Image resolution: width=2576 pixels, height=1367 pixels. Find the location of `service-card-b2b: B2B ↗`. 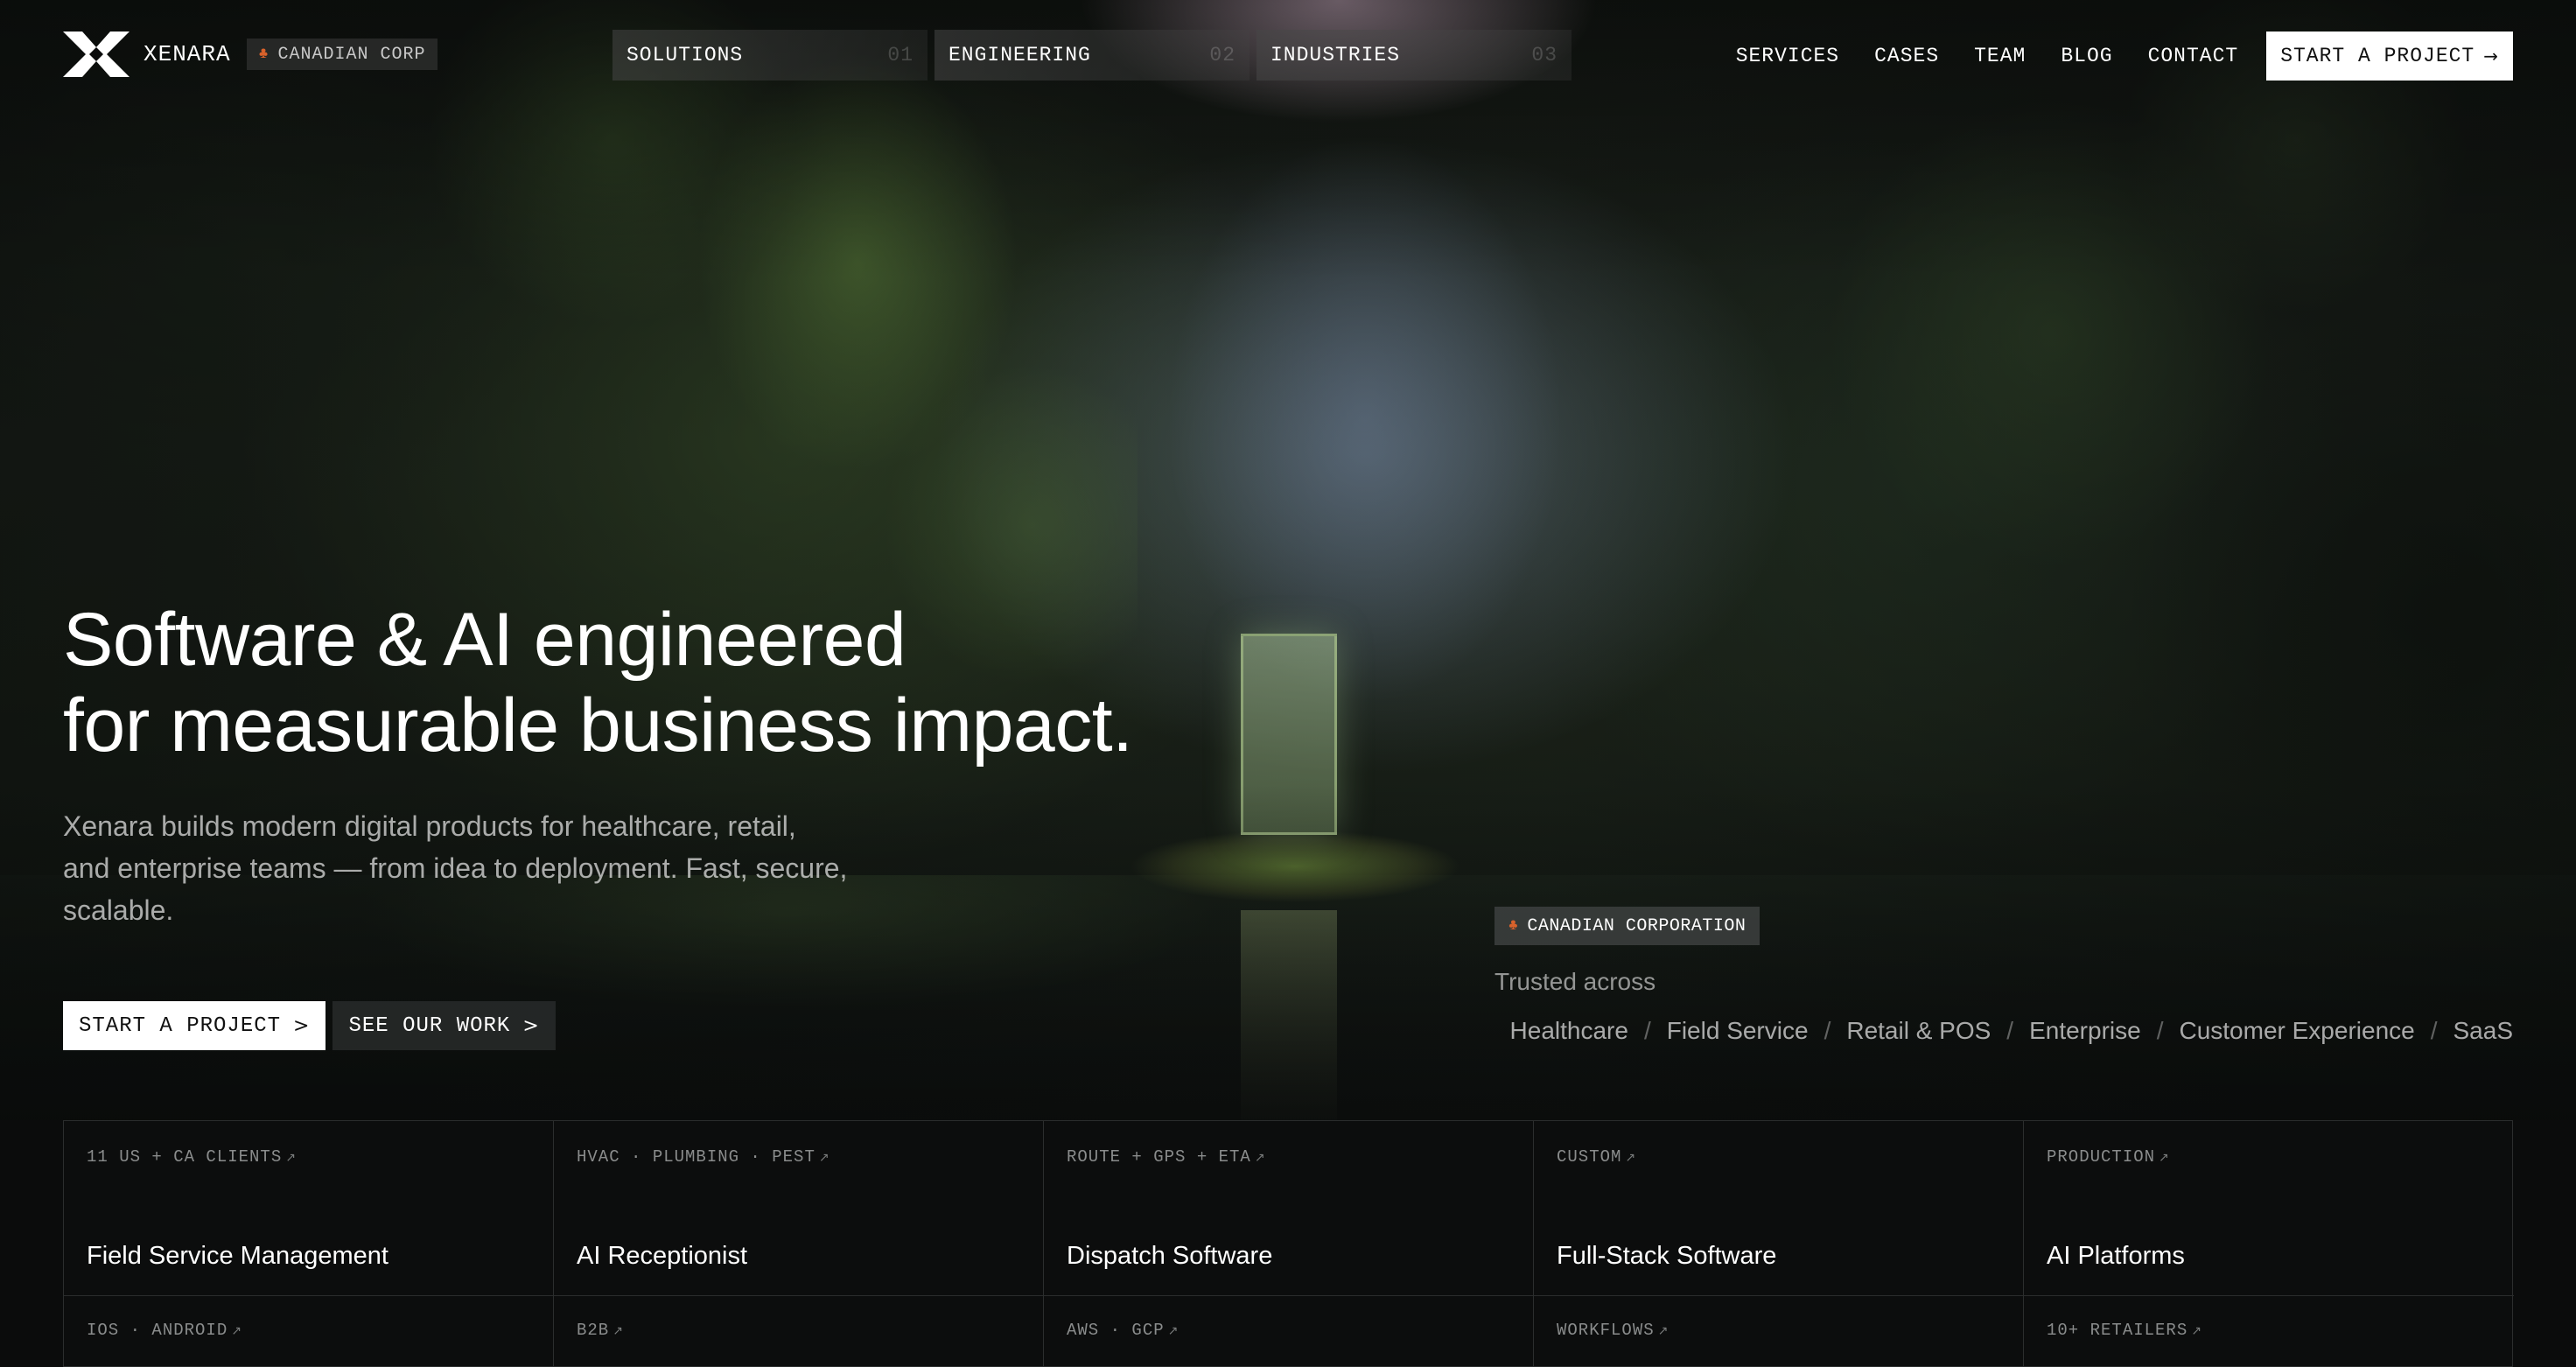

service-card-b2b: B2B ↗ is located at coordinates (799, 1331).